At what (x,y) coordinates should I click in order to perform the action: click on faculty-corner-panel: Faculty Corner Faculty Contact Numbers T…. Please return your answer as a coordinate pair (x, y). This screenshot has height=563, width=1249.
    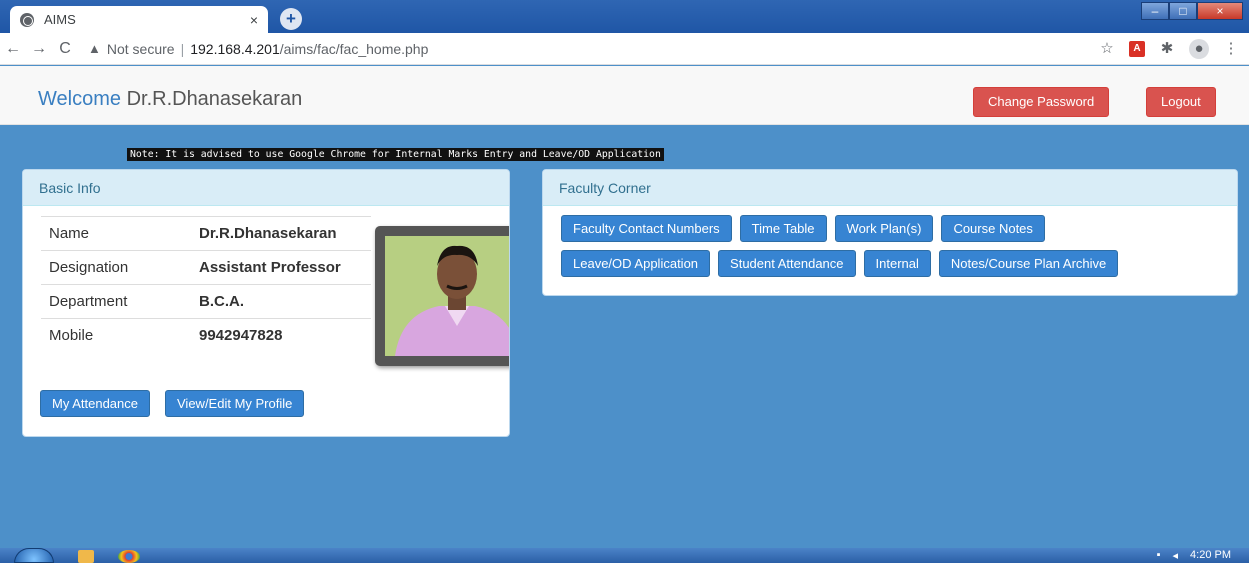
    Looking at the image, I should click on (890, 232).